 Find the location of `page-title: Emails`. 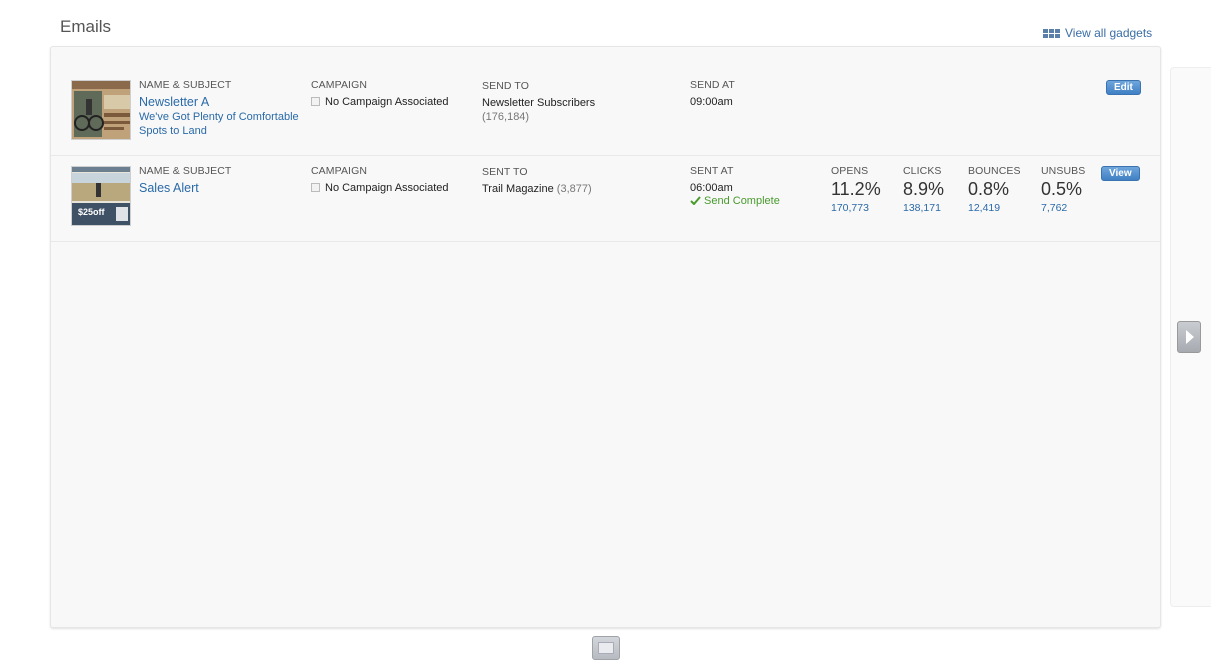

page-title: Emails is located at coordinates (86, 26).